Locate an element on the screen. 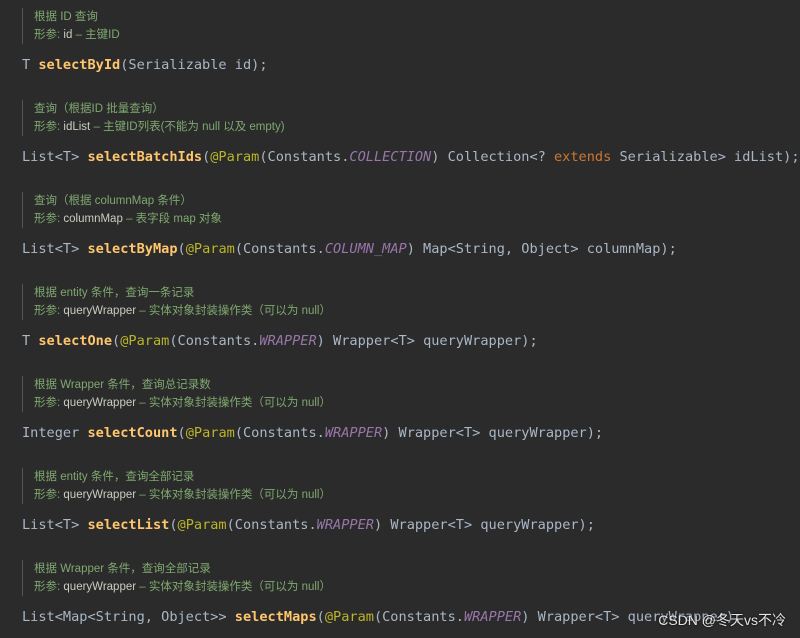 This screenshot has height=638, width=800. doc-description: 根据 Wrapper 条件，查询全部记录 is located at coordinates (122, 569).